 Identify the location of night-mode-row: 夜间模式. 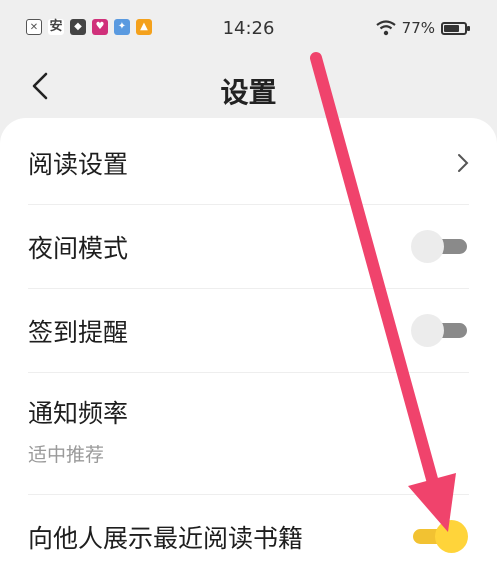
(248, 247).